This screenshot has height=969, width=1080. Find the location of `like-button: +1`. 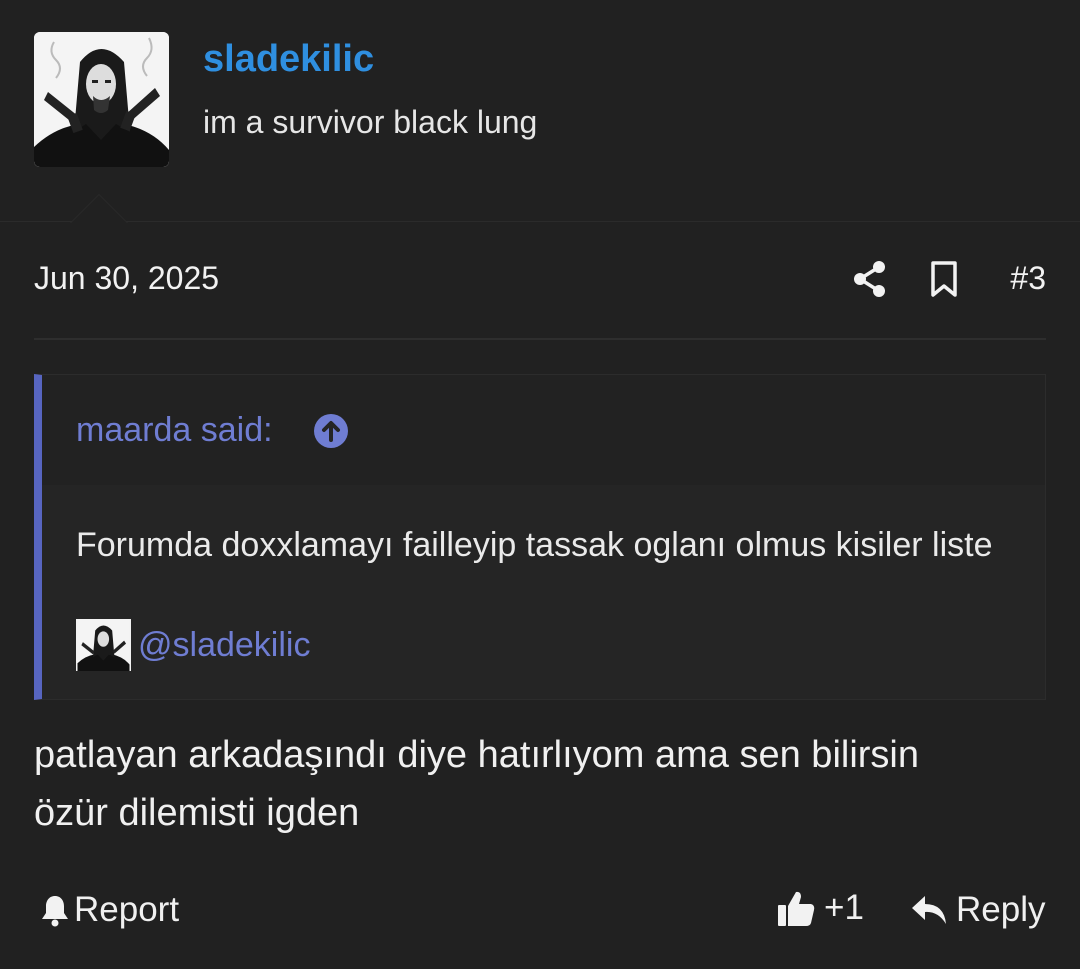

like-button: +1 is located at coordinates (820, 908).